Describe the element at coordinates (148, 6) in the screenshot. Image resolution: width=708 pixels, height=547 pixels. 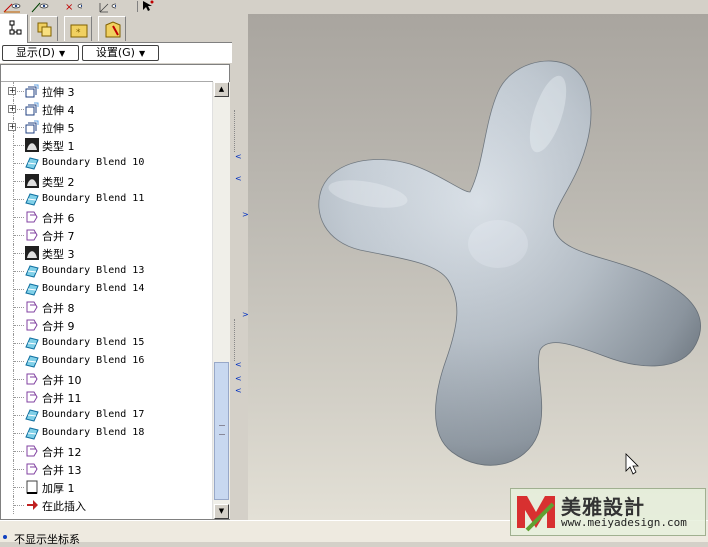
I see `select-cursor-icon` at that location.